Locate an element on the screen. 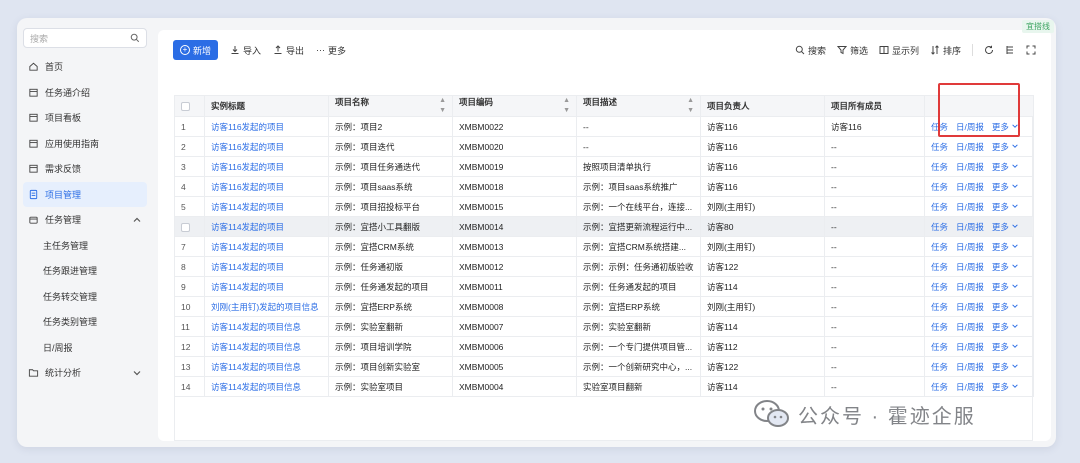 This screenshot has width=1080, height=463. column-header-members: 项目所有成员 is located at coordinates (874, 106).